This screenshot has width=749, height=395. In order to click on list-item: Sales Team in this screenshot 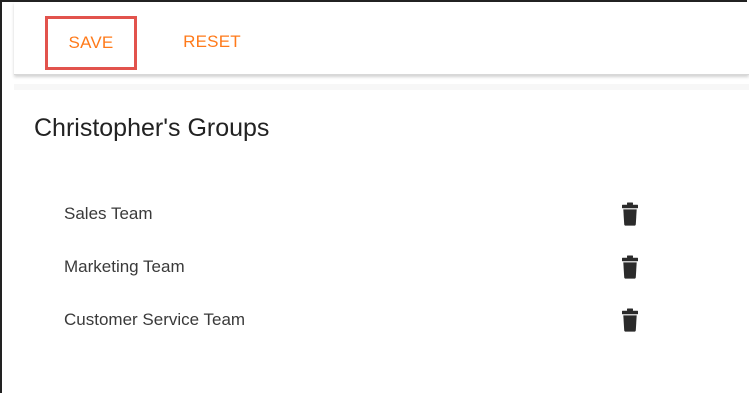, I will do `click(364, 226)`.